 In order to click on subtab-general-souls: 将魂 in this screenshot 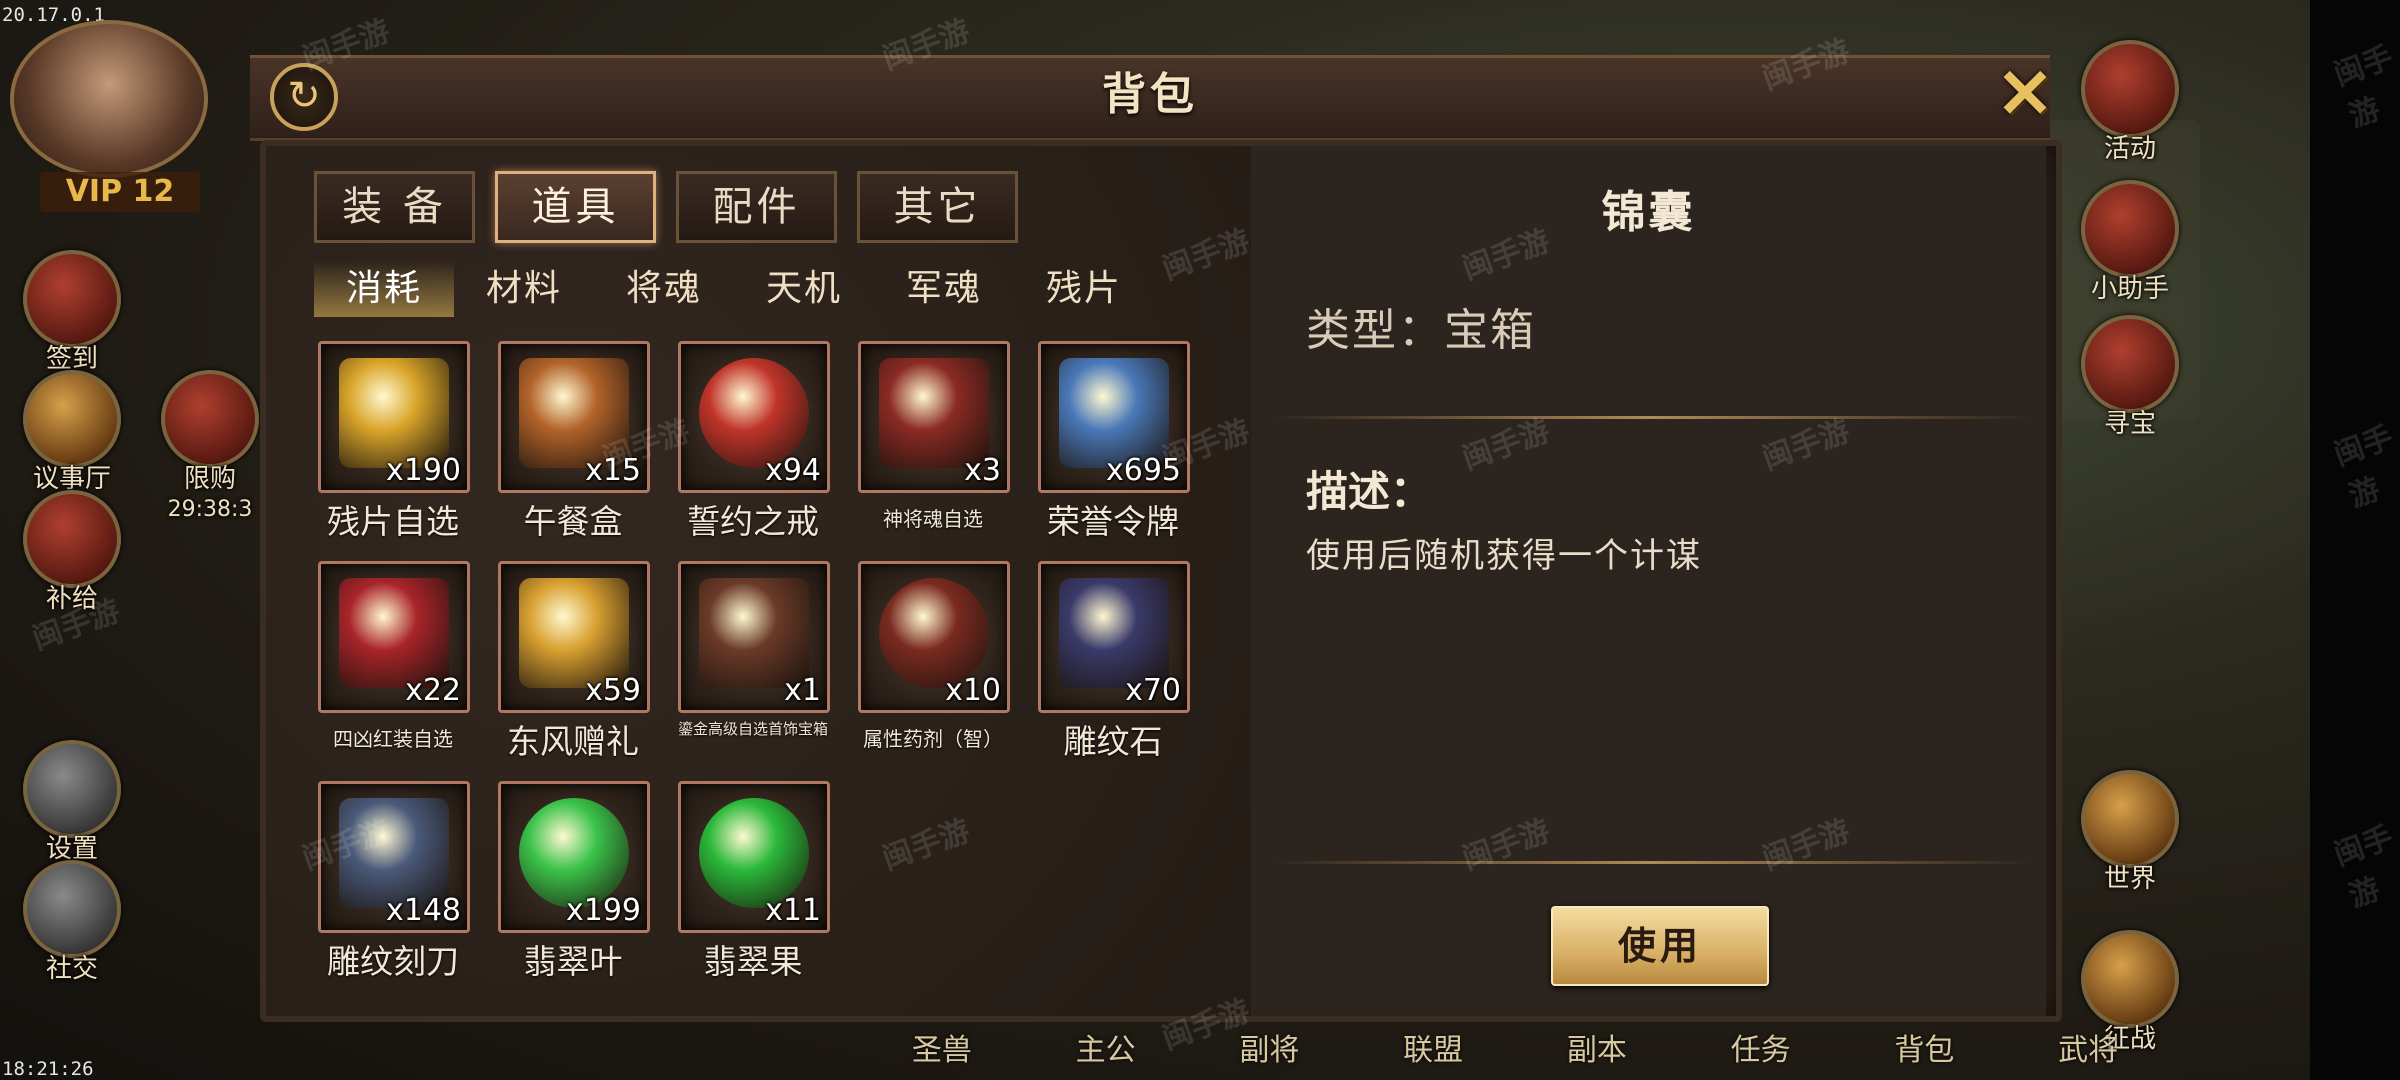, I will do `click(664, 289)`.